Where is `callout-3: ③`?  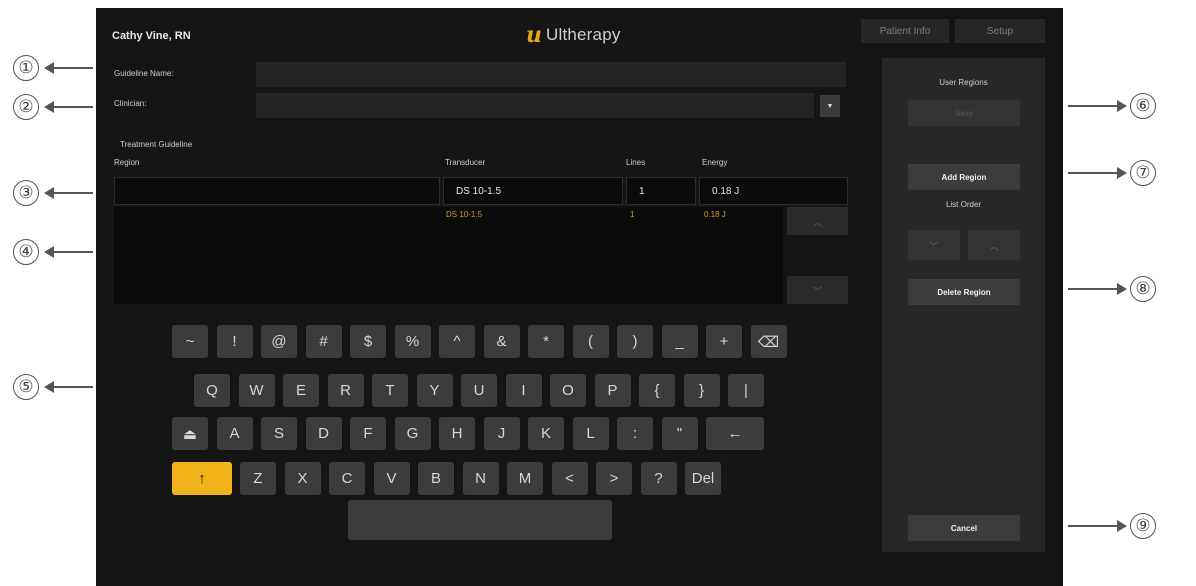 callout-3: ③ is located at coordinates (53, 193).